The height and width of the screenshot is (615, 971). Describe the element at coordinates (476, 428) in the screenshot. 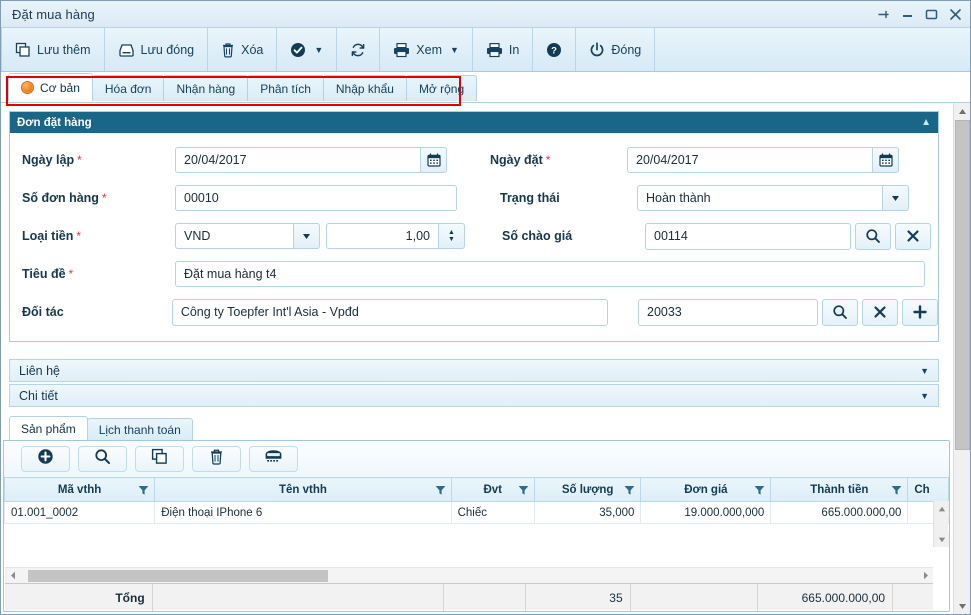

I see `bottom-tabstrip: Sản phẩm Lịch thanh toán` at that location.